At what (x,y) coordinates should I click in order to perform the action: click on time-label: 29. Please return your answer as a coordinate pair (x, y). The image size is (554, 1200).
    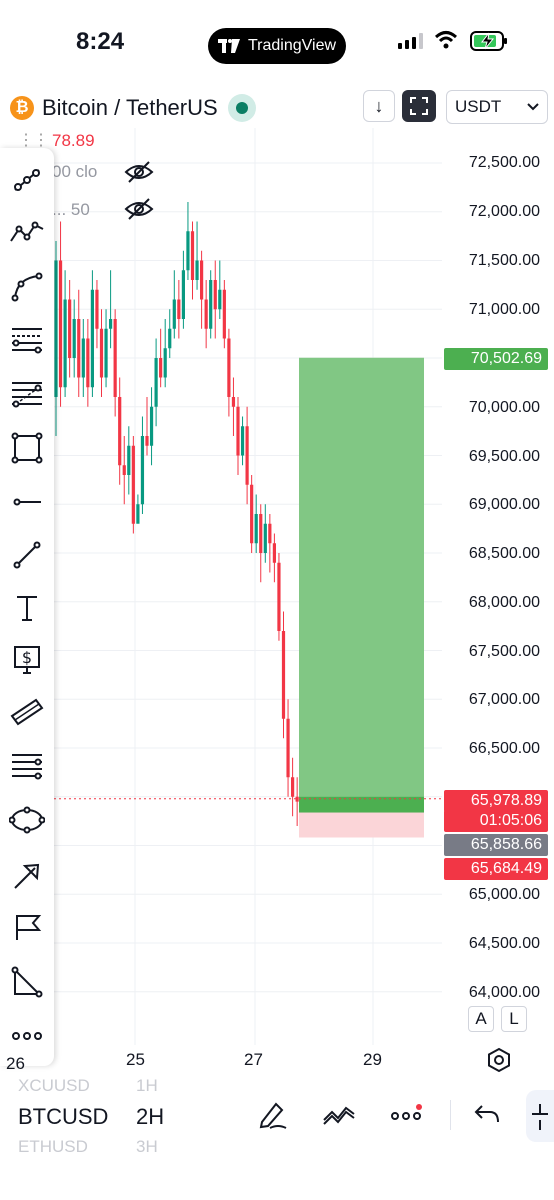
    Looking at the image, I should click on (372, 1059).